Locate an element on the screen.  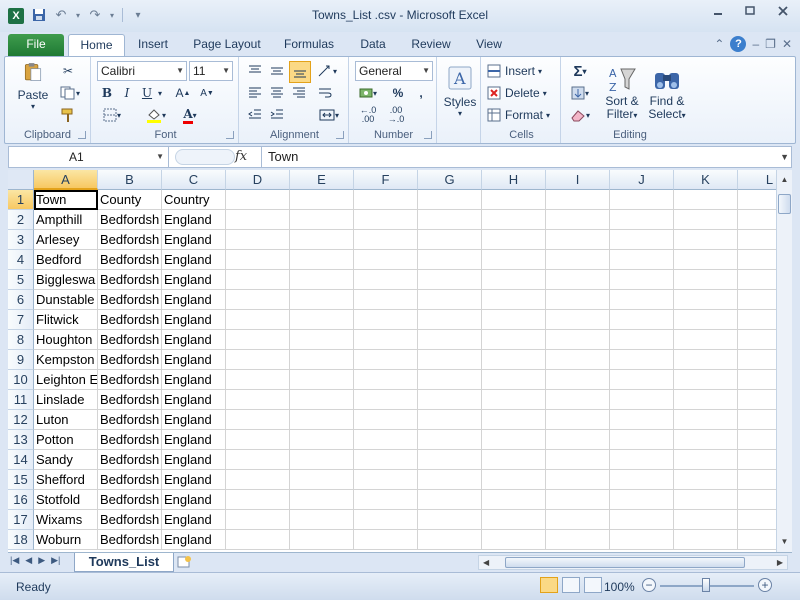
cell-i2 is located at coordinates (578, 220).